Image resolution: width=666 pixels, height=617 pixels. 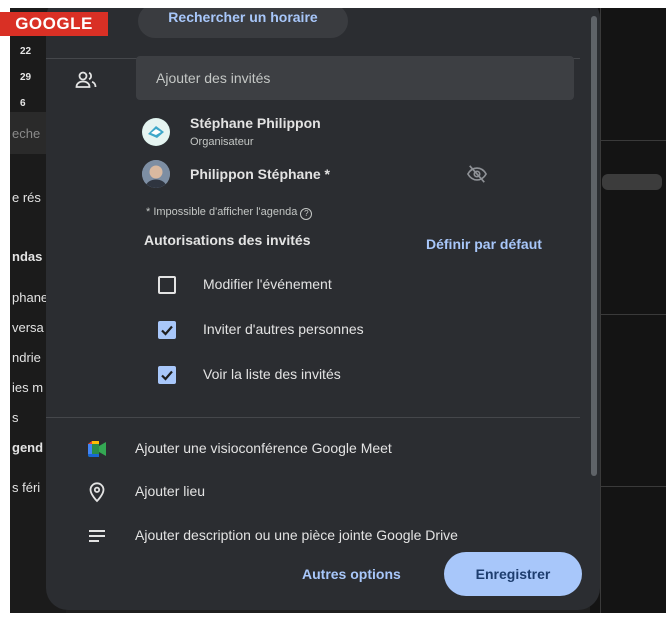 I want to click on description-lines-icon, so click(x=97, y=536).